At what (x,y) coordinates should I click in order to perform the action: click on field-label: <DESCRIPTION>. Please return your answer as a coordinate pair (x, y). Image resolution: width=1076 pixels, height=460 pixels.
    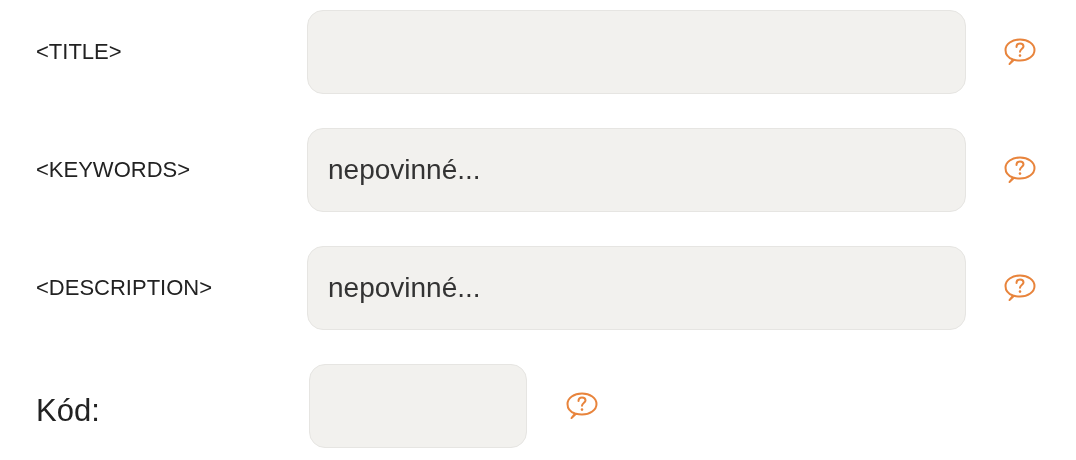
    Looking at the image, I should click on (125, 288).